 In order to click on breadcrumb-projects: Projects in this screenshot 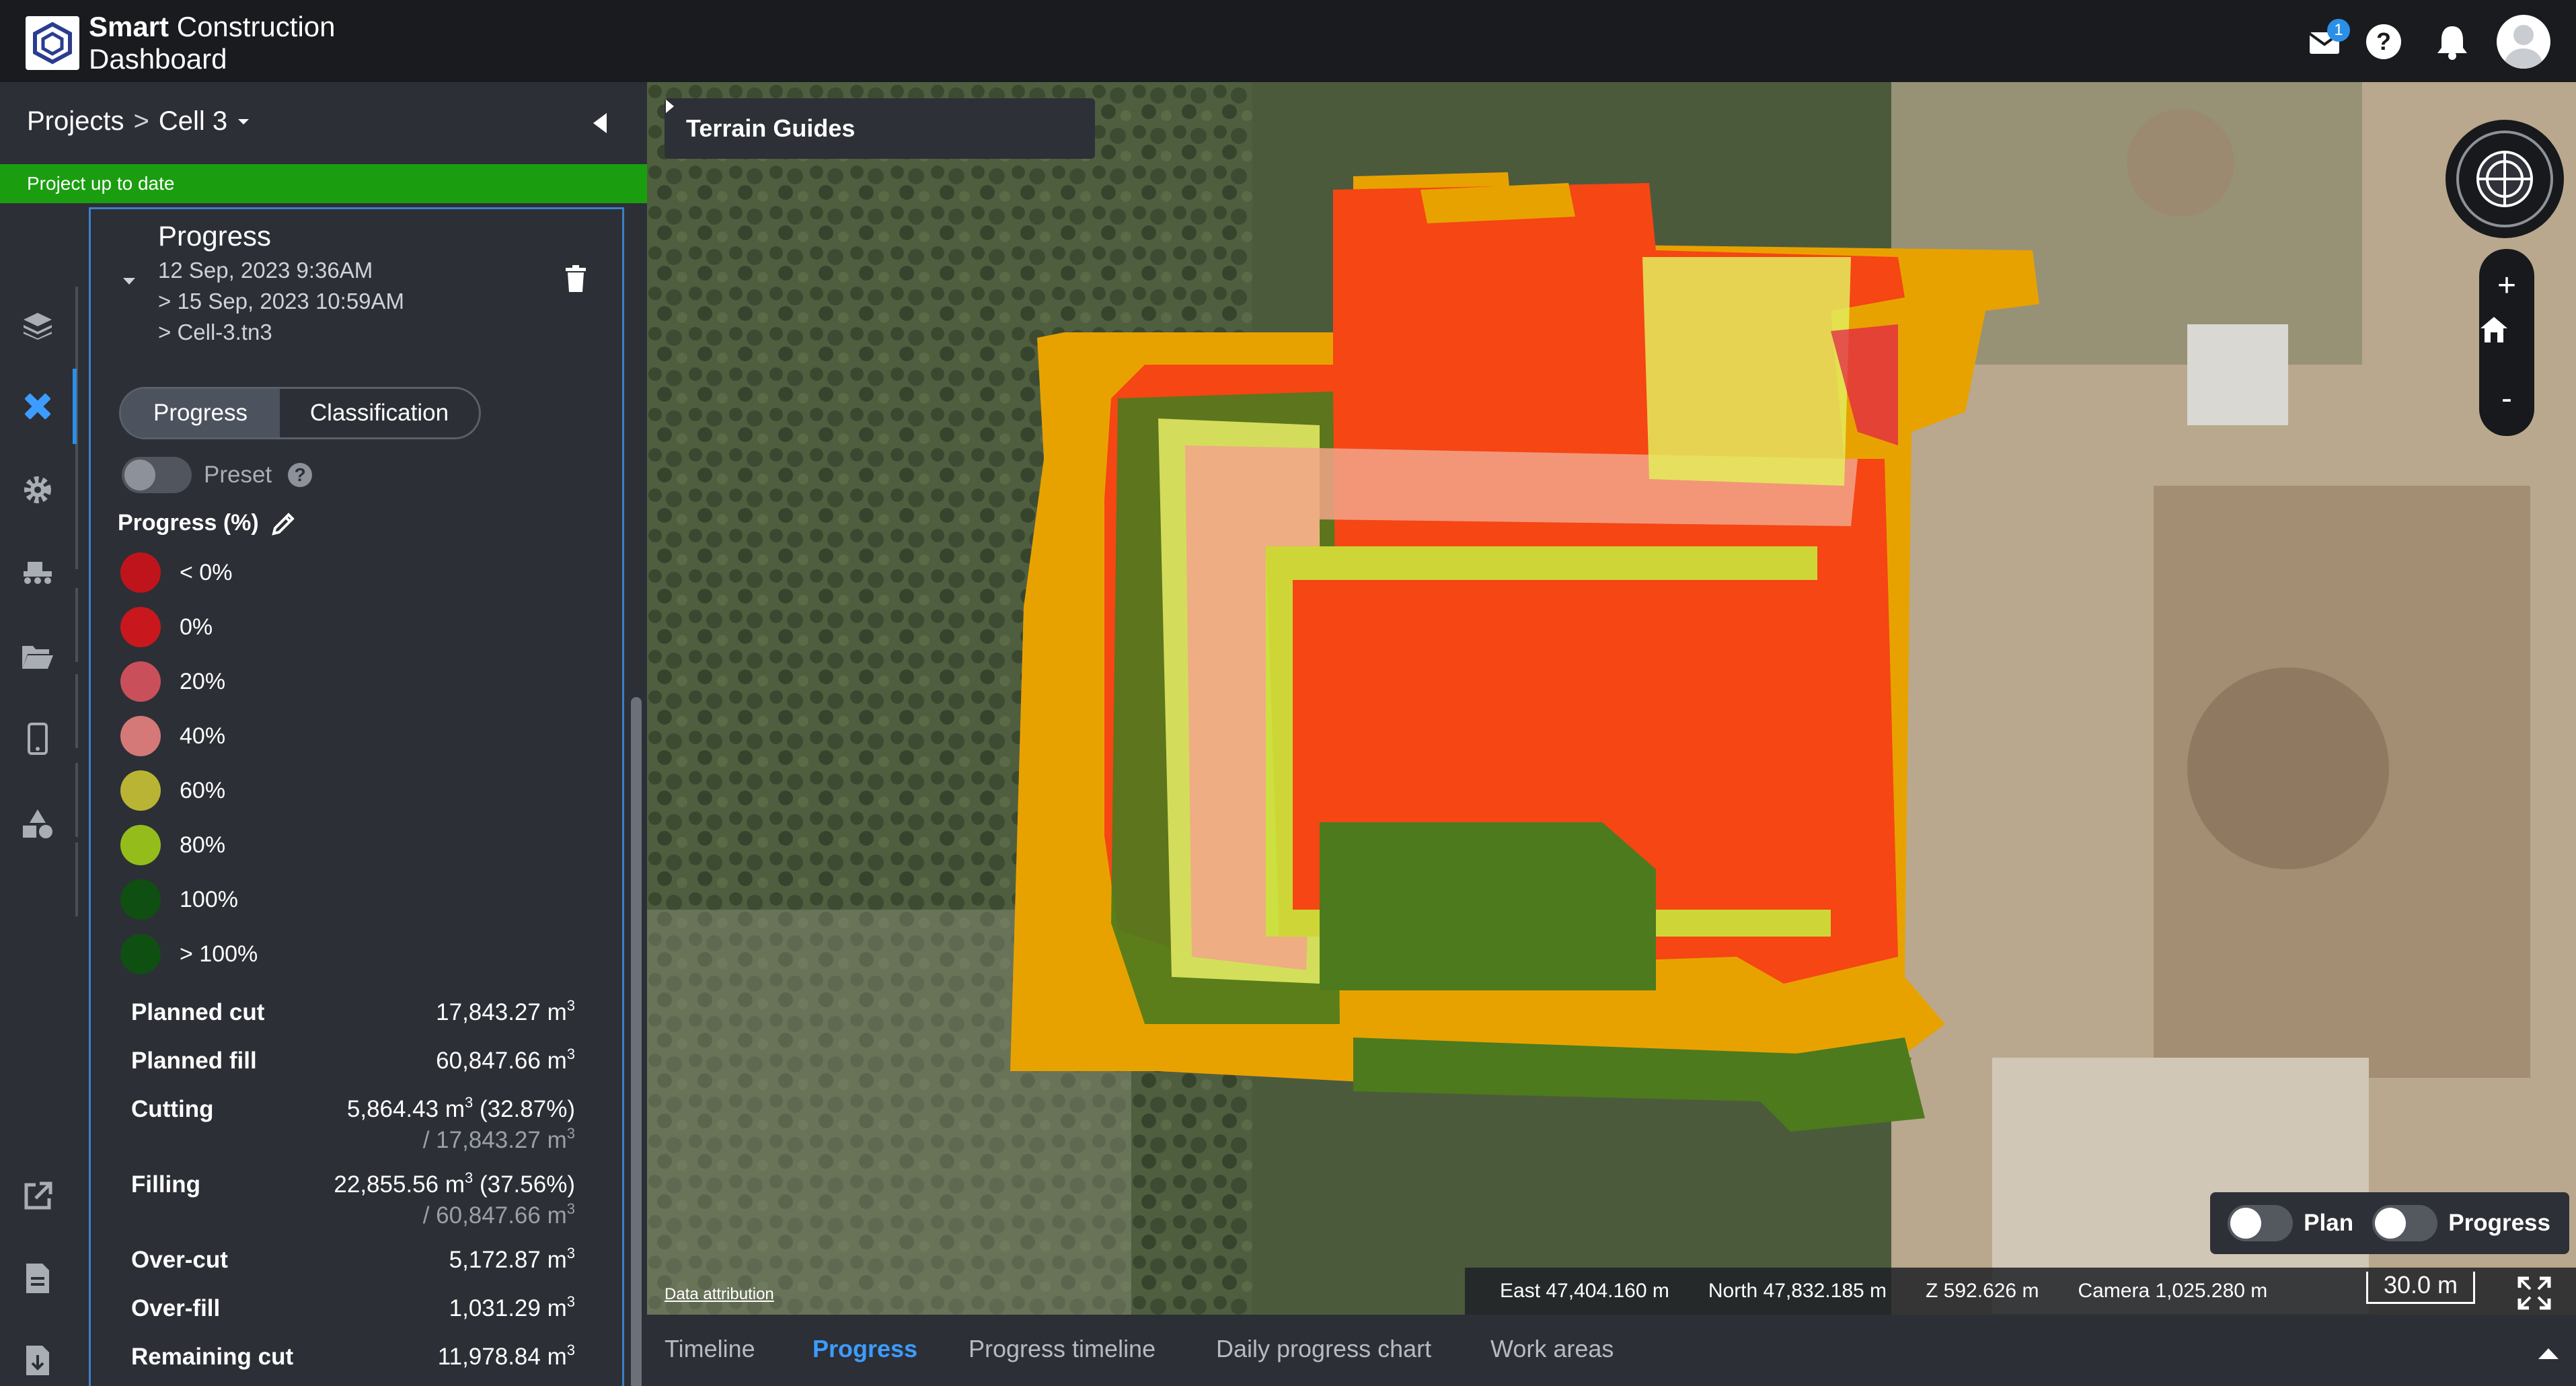, I will do `click(75, 121)`.